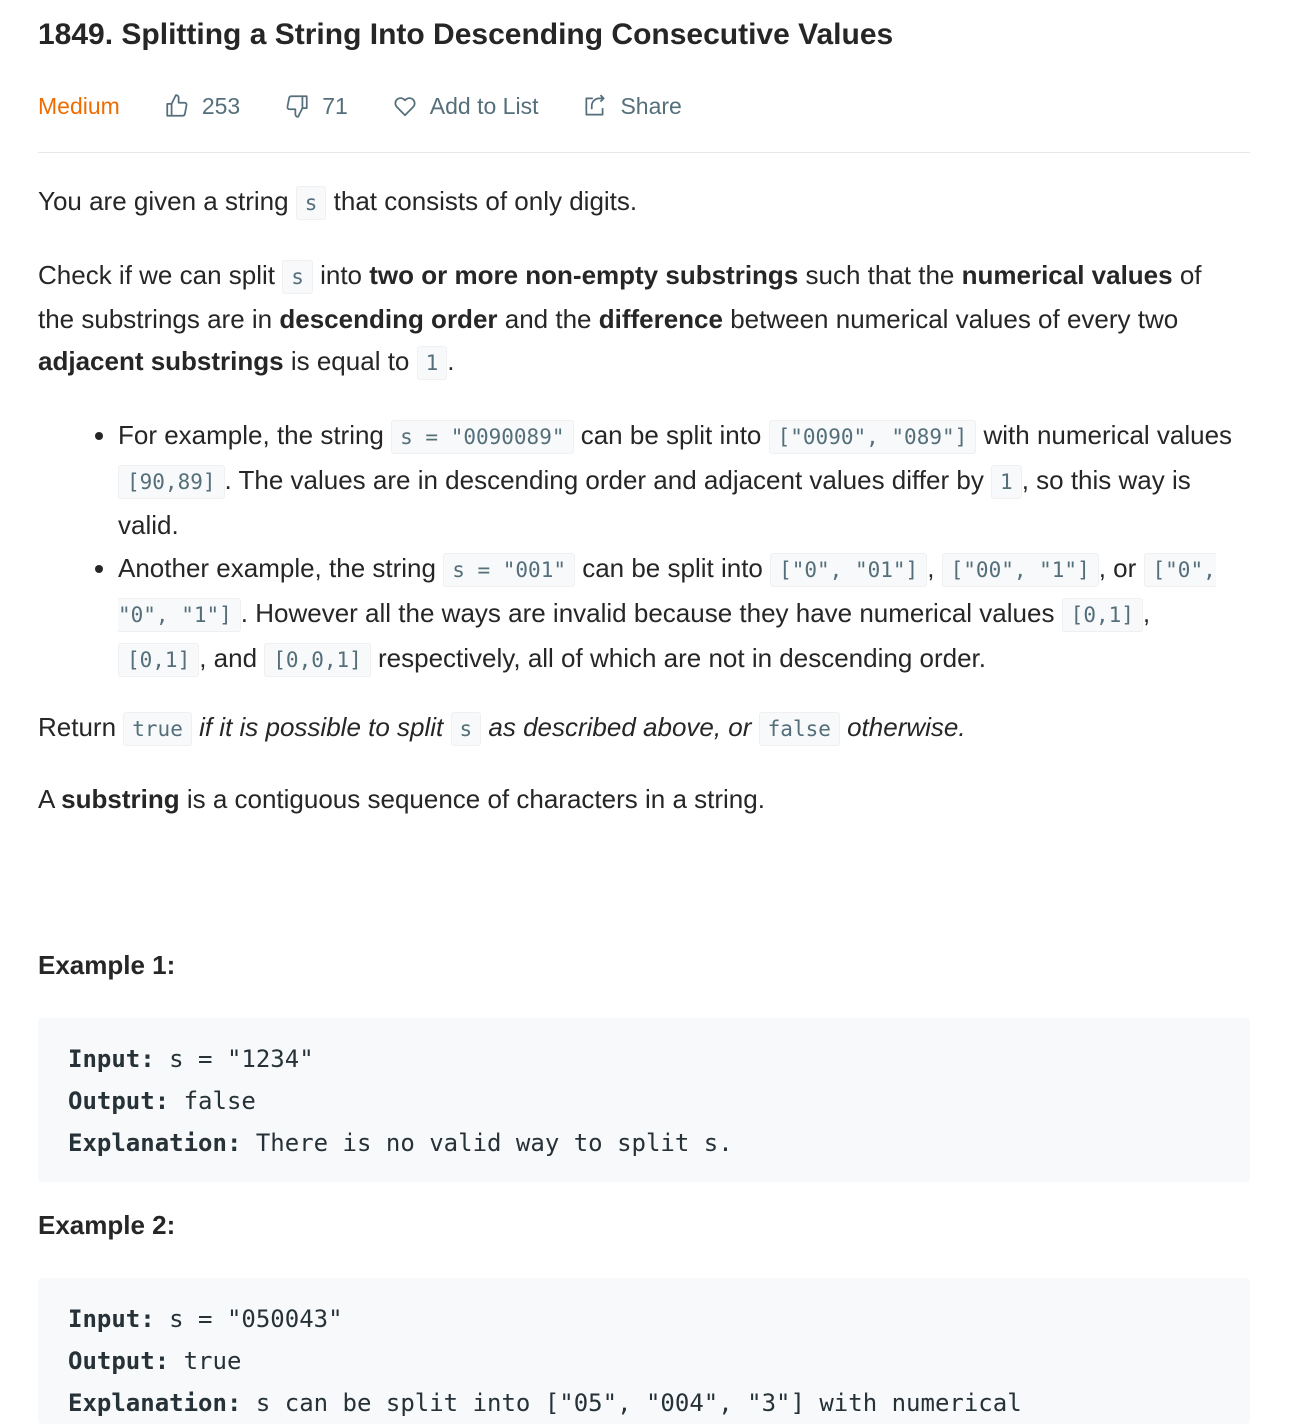 Image resolution: width=1292 pixels, height=1424 pixels. Describe the element at coordinates (1104, 435) in the screenshot. I see `text: with numerical values` at that location.